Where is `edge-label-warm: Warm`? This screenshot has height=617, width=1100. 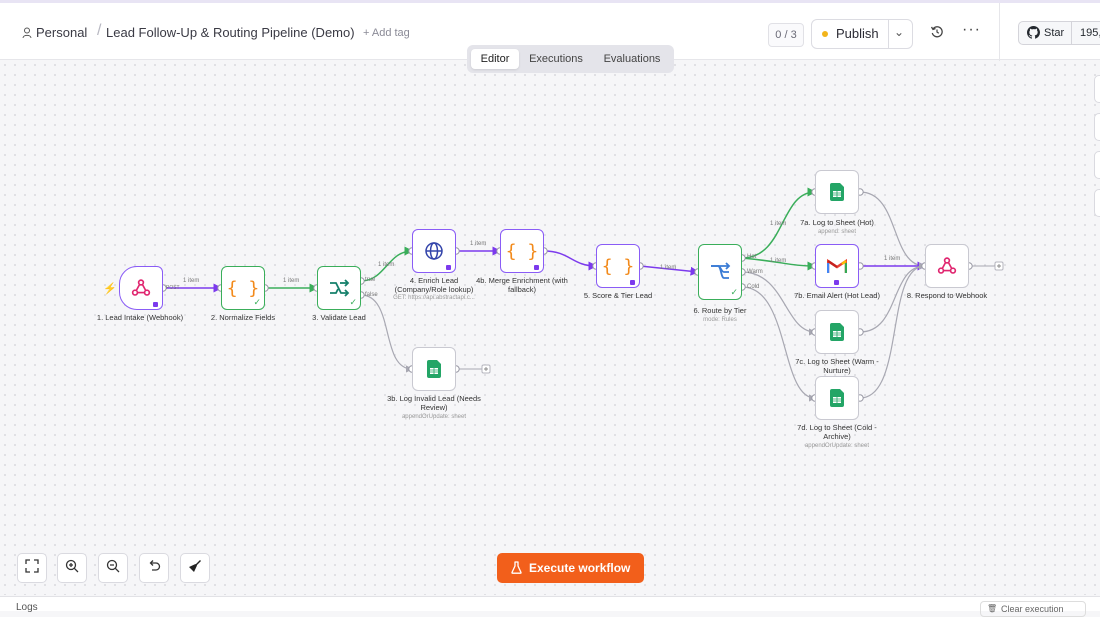 edge-label-warm: Warm is located at coordinates (755, 272).